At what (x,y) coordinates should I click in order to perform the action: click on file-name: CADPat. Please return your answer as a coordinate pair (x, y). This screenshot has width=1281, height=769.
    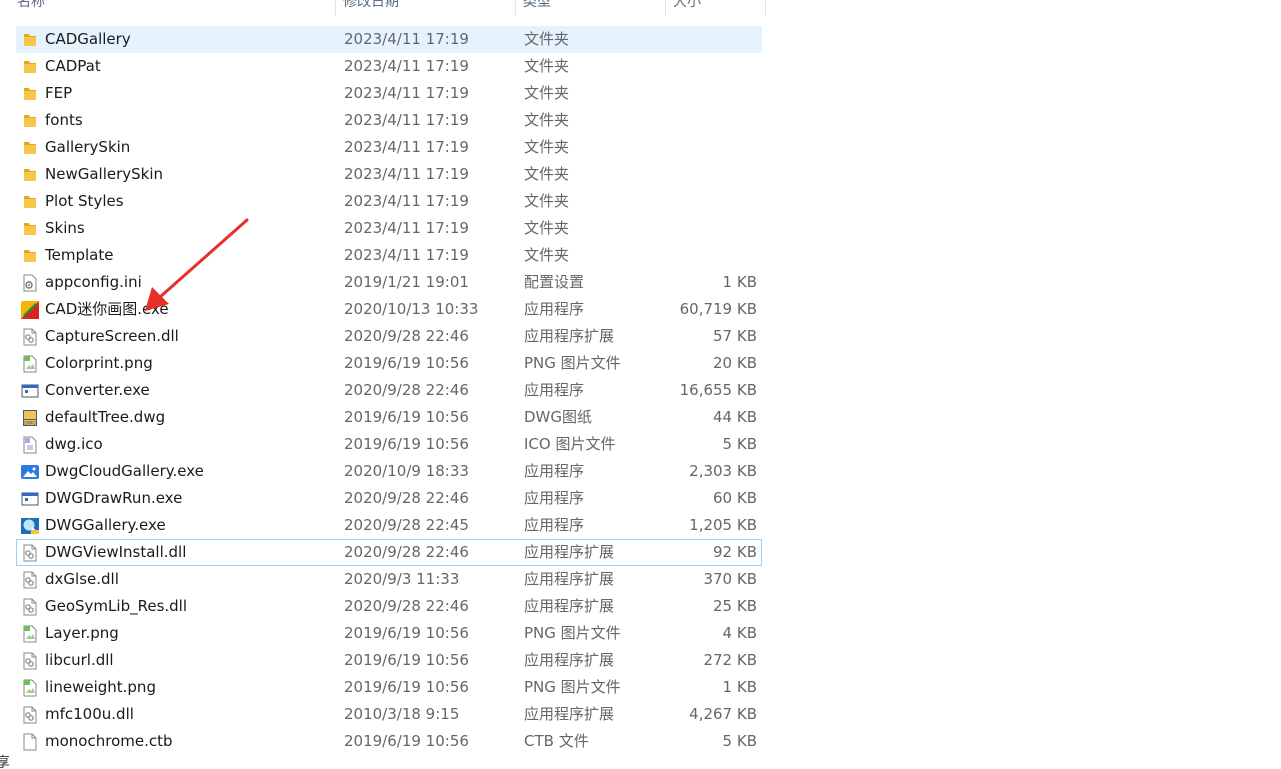
    Looking at the image, I should click on (73, 66).